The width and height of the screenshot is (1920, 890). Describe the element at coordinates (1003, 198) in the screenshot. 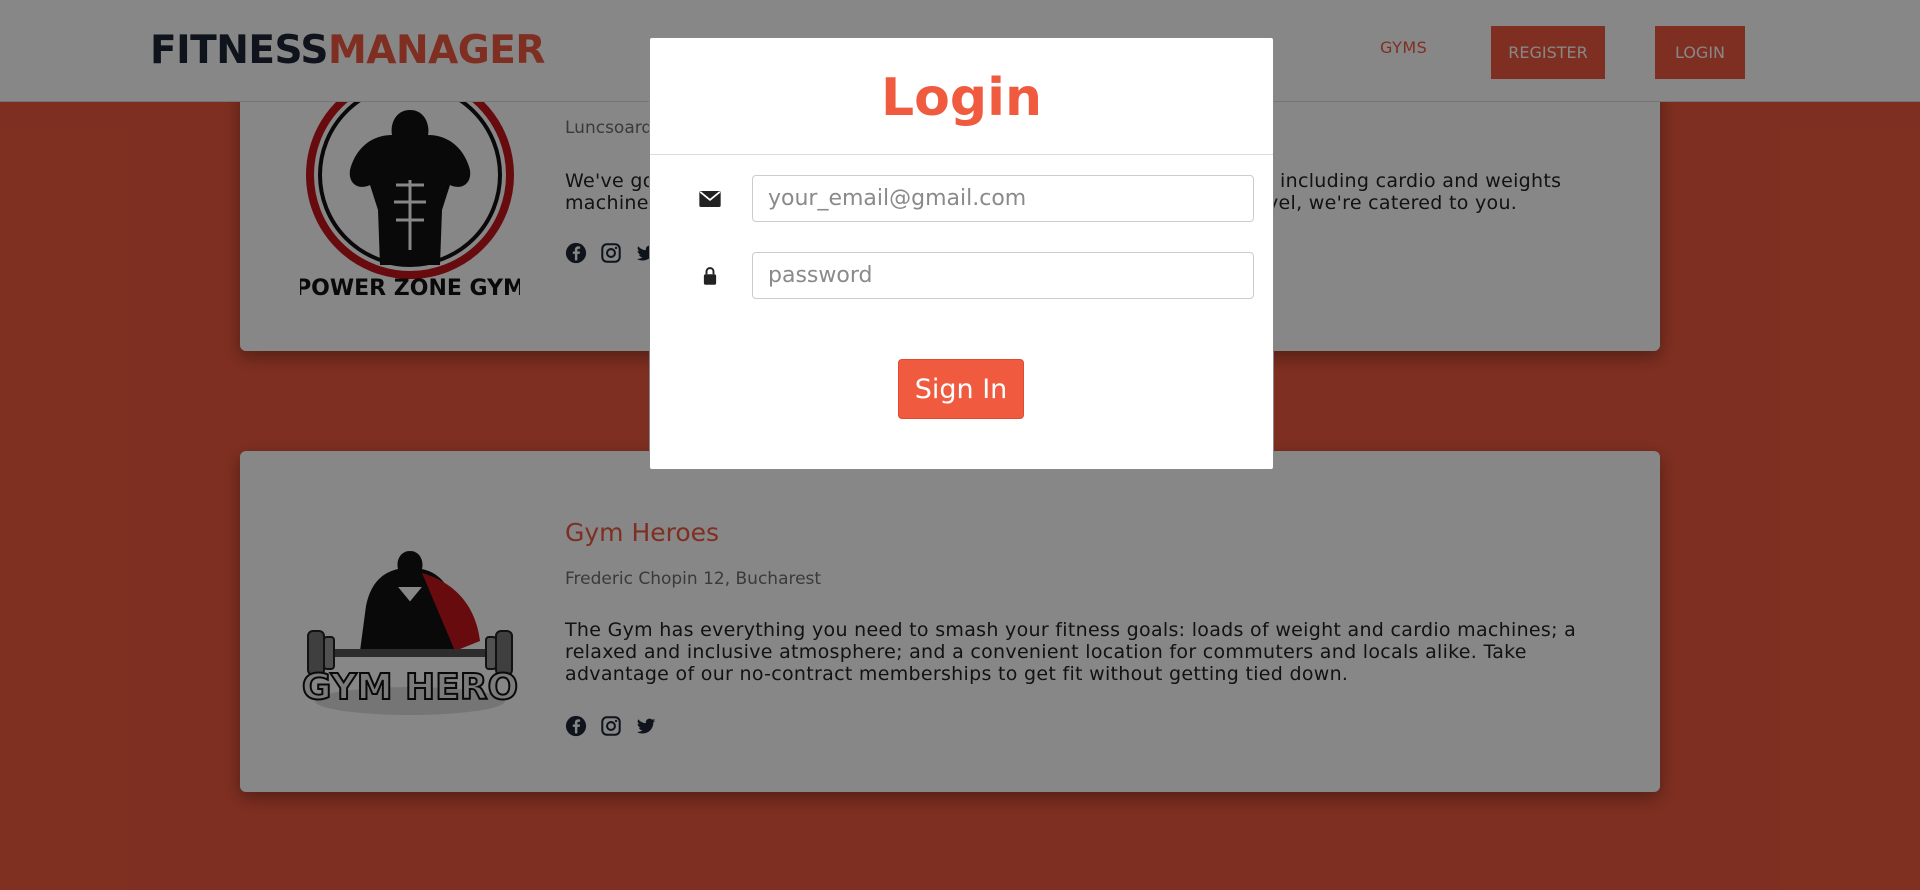

I see `email-input` at that location.